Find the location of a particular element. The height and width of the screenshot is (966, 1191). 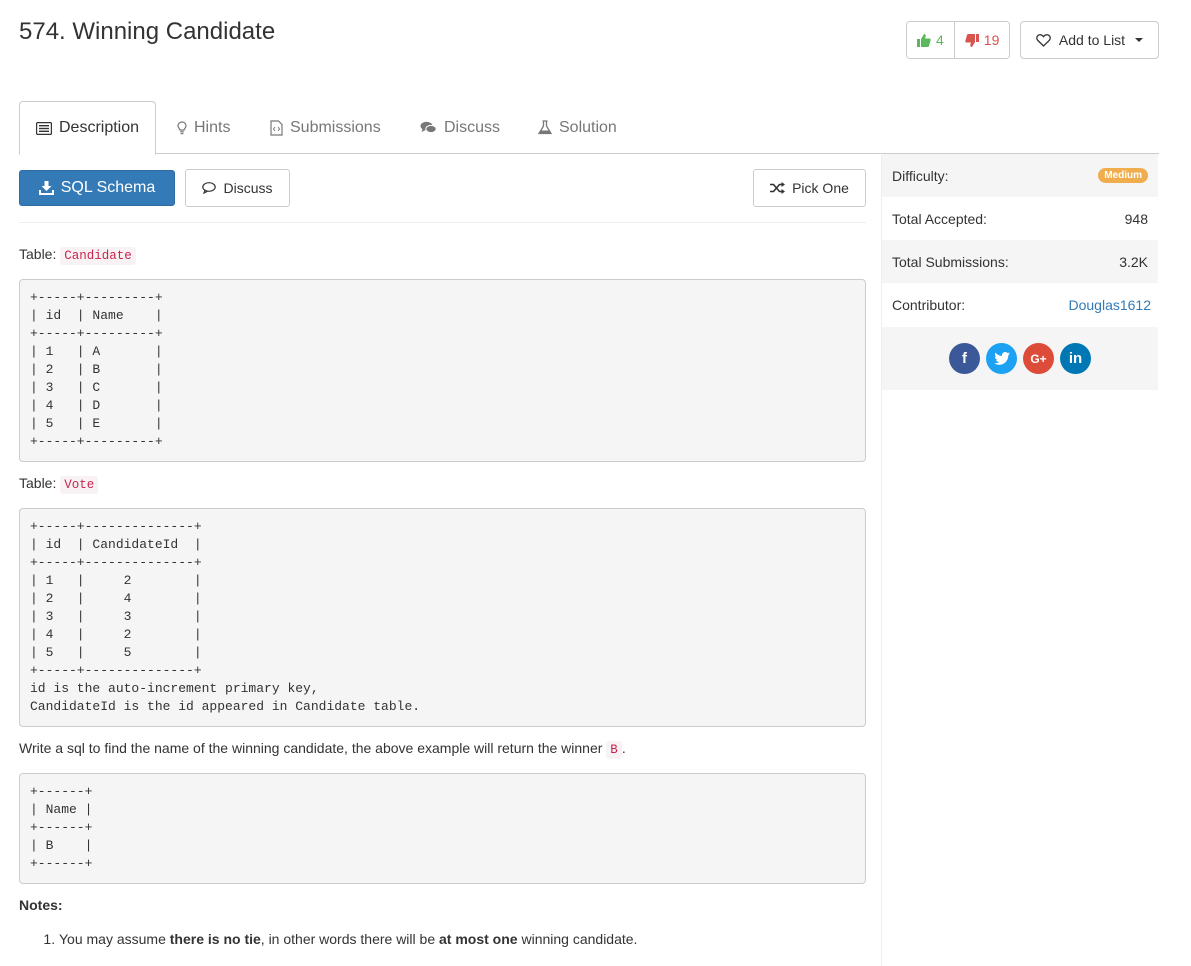

upvote-button: 4 is located at coordinates (930, 40).